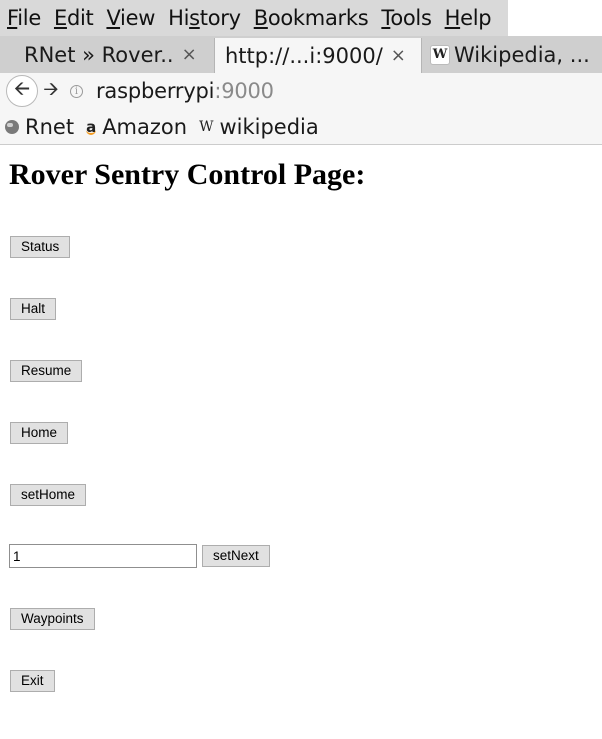 This screenshot has width=602, height=739. I want to click on menu-history-accel: s, so click(194, 18).